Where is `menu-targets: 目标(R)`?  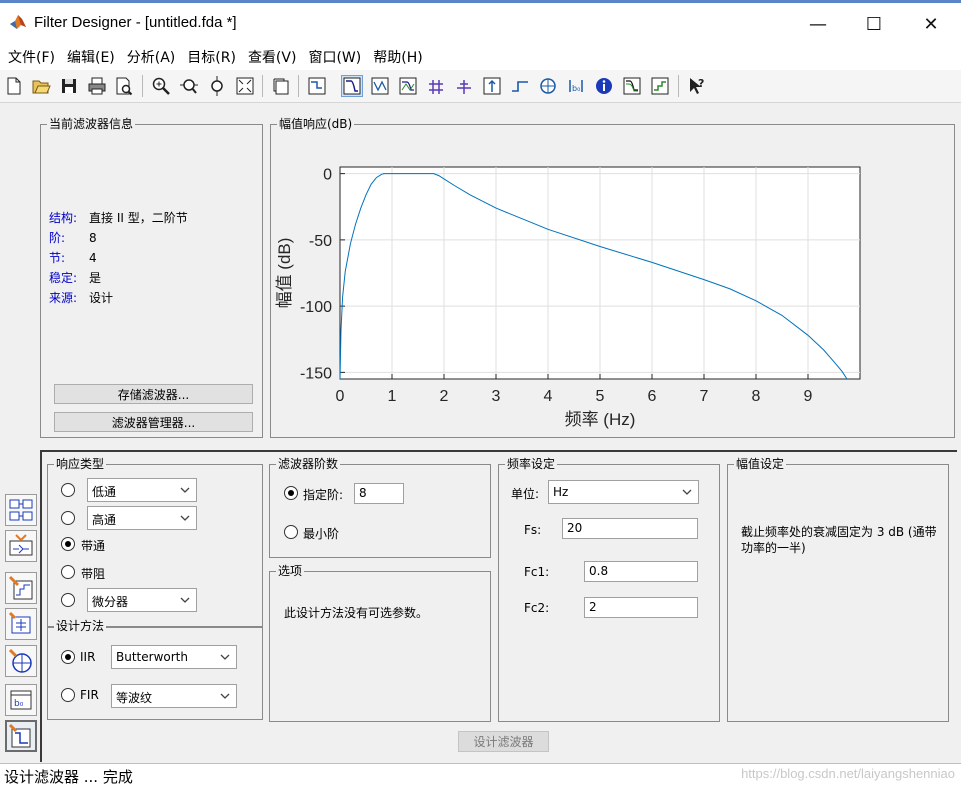 menu-targets: 目标(R) is located at coordinates (211, 57).